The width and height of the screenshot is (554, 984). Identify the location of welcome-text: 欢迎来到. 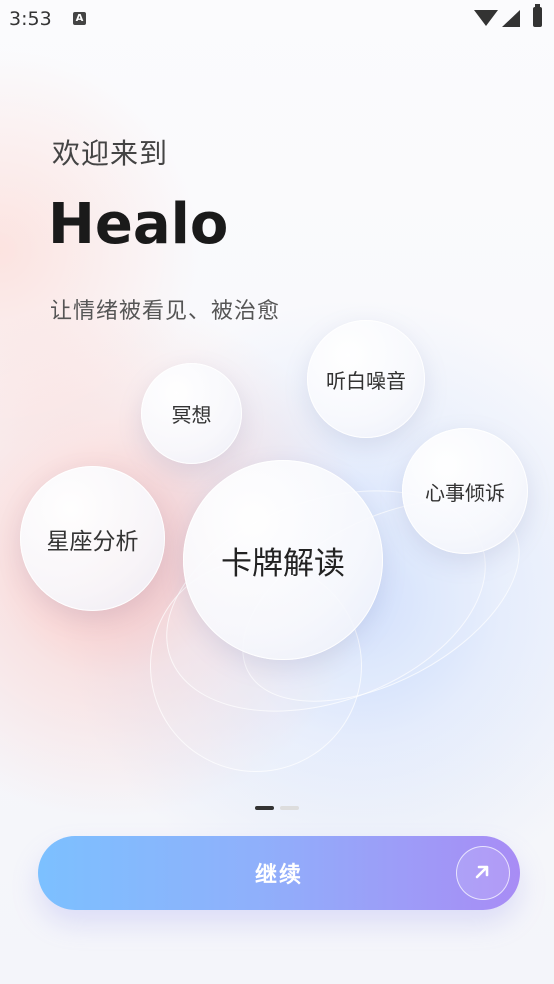
(110, 153).